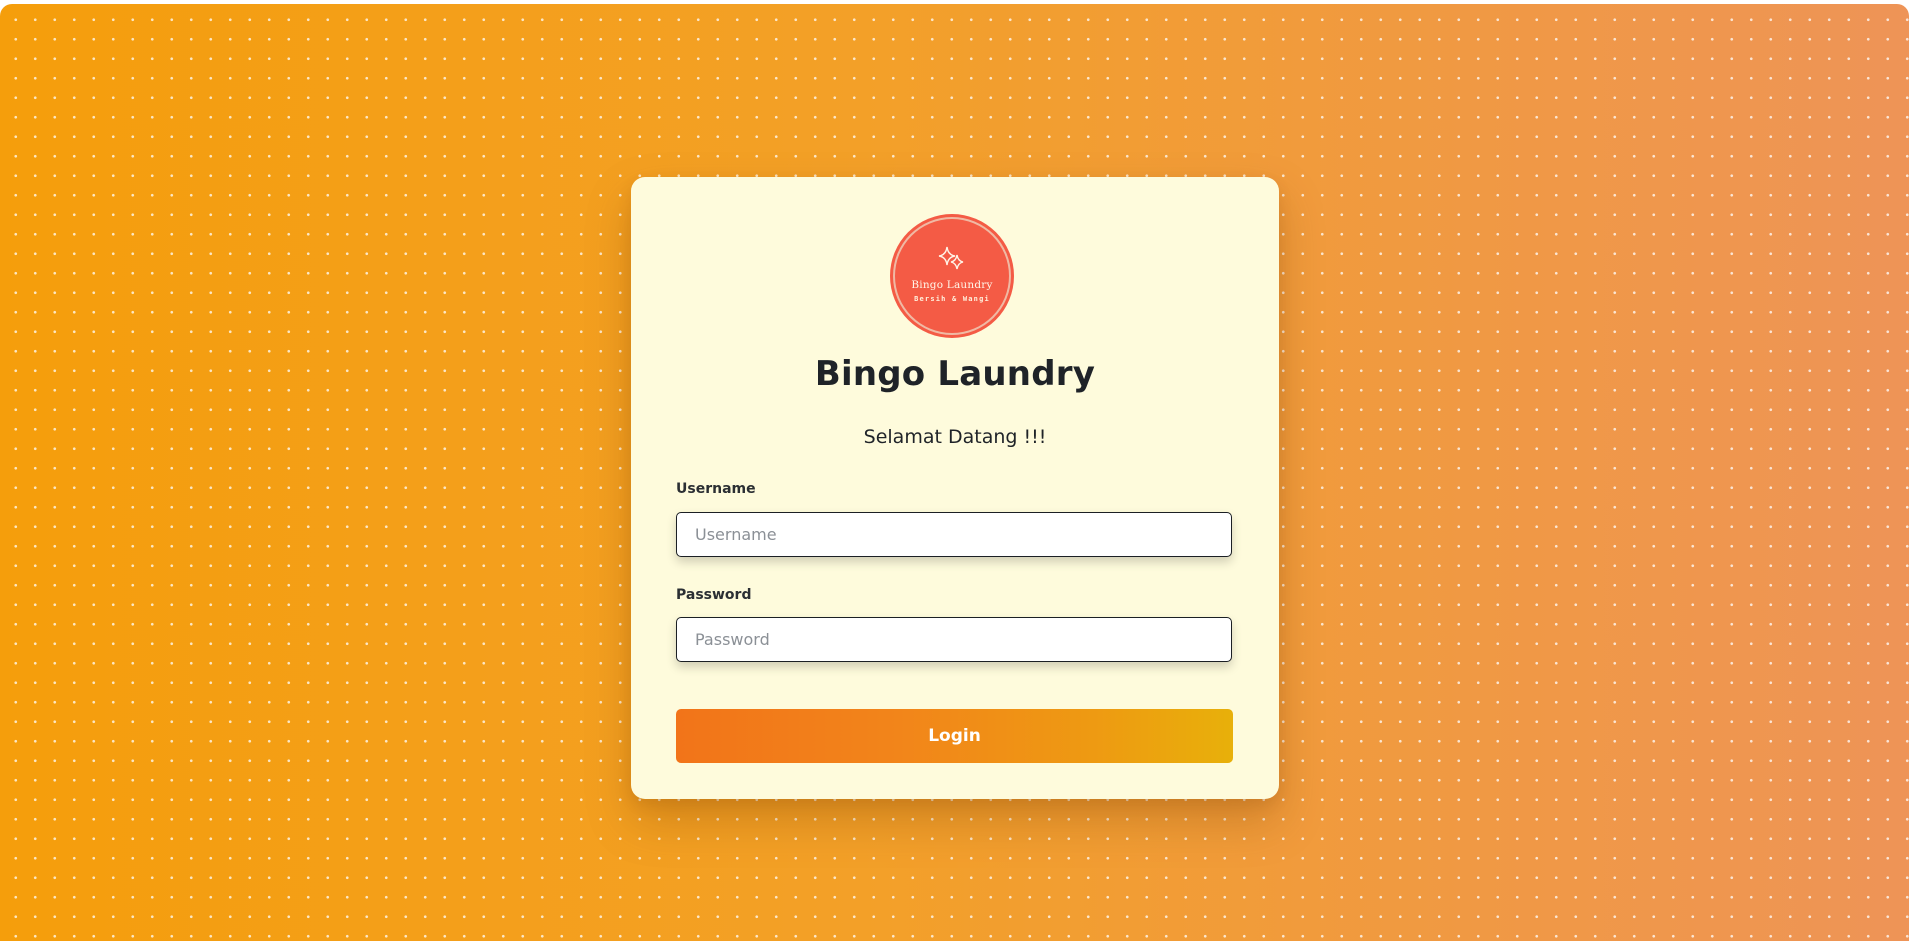  Describe the element at coordinates (954, 639) in the screenshot. I see `password-input` at that location.